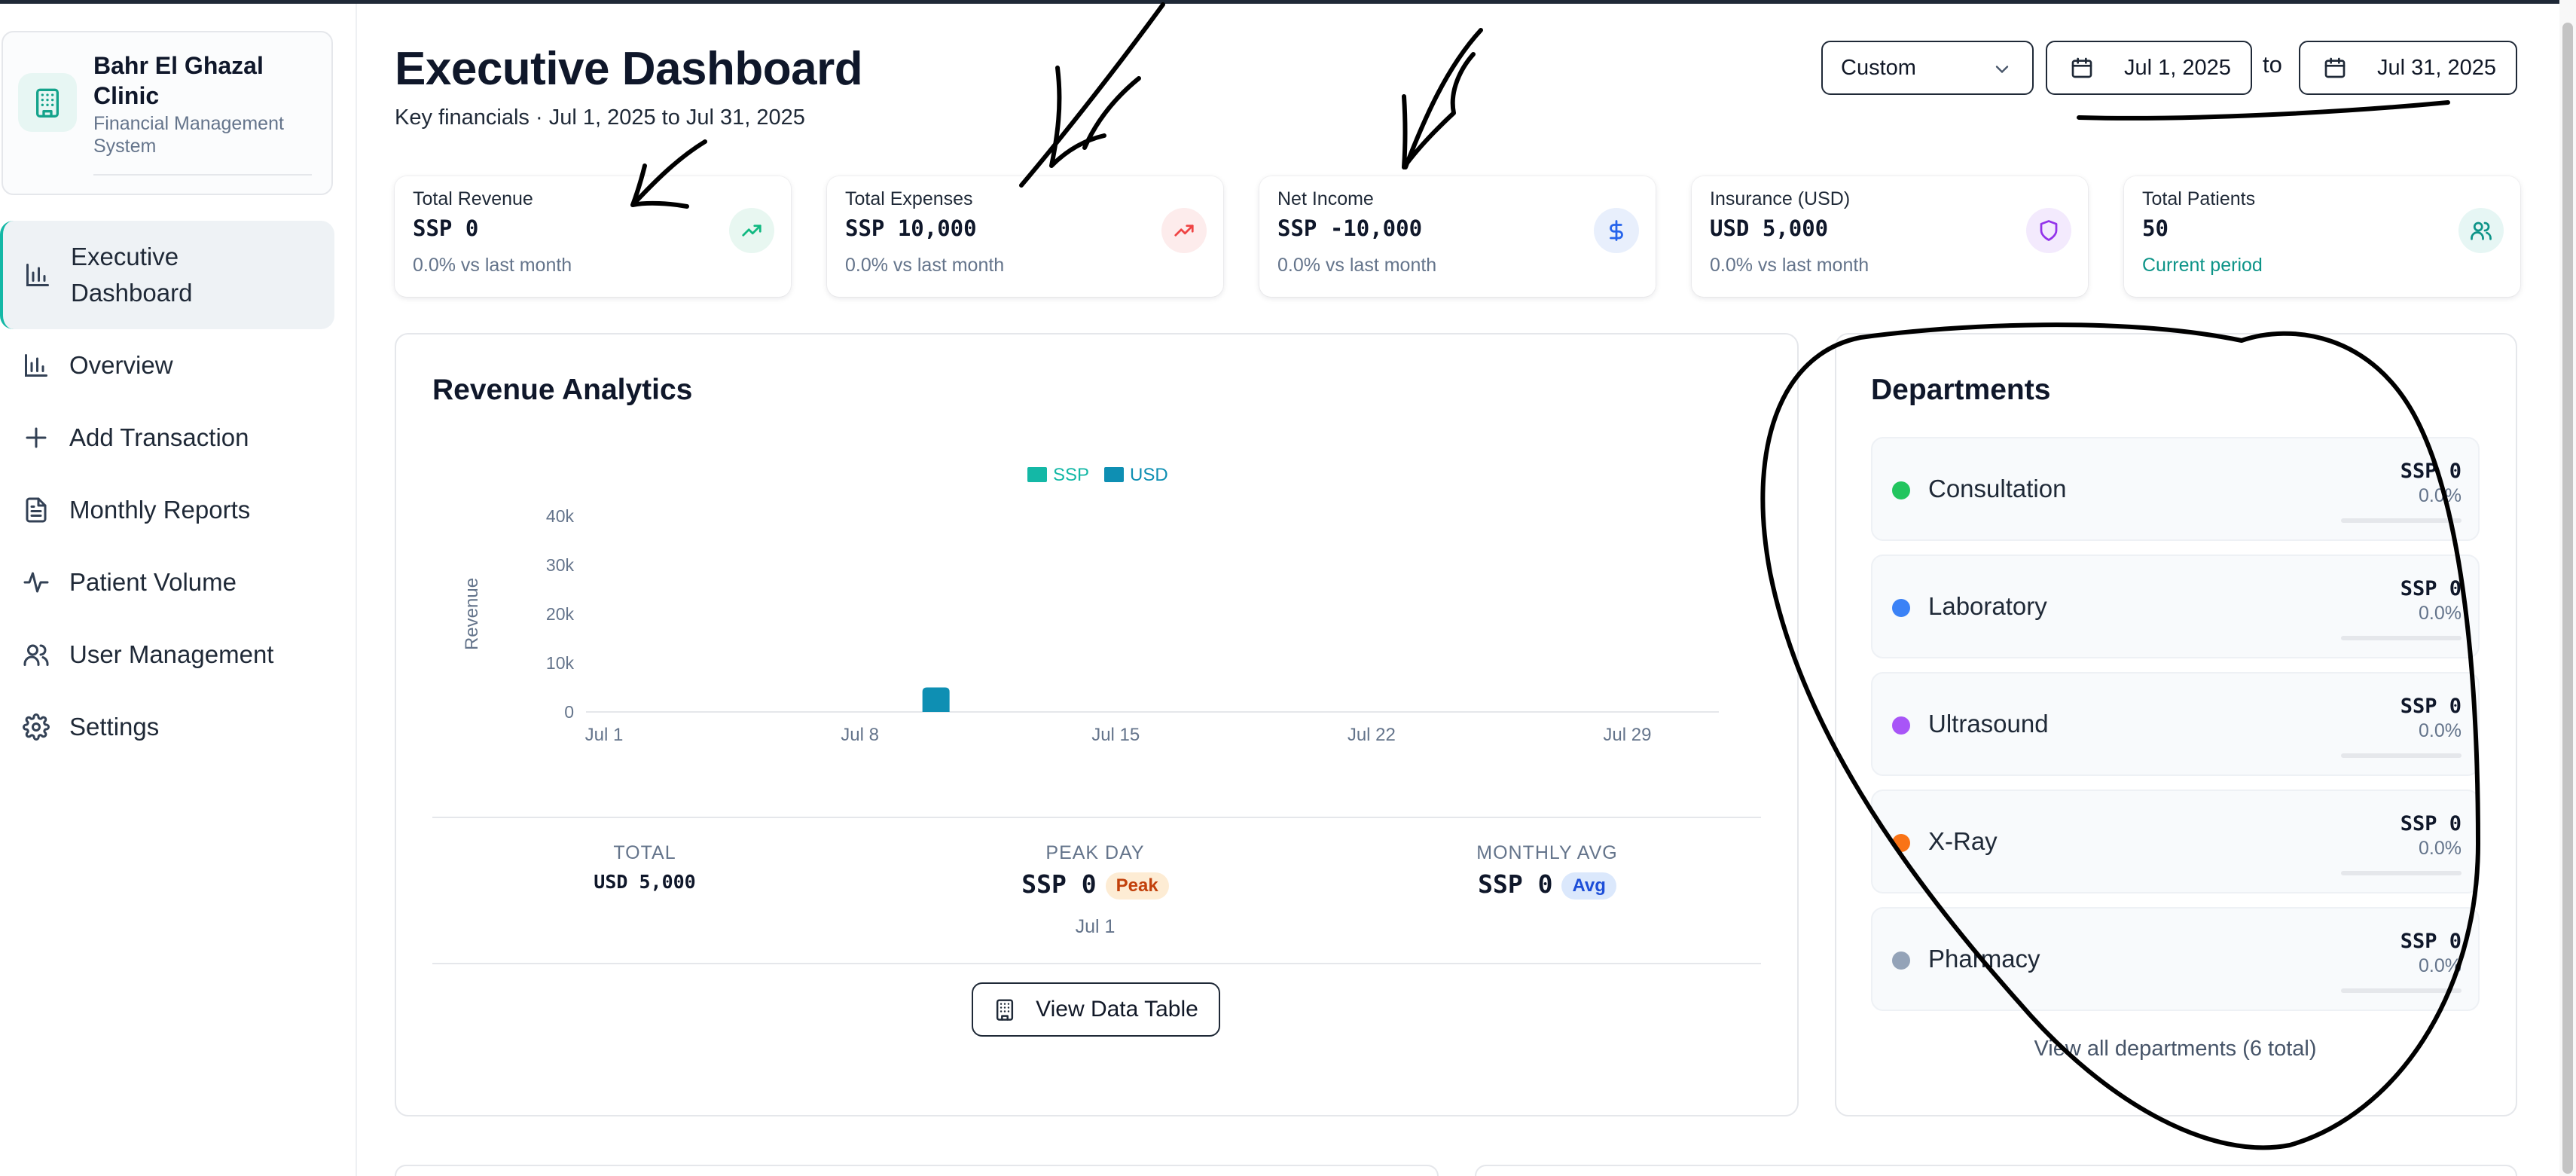  I want to click on x-tick-label: Jul 1, so click(605, 735).